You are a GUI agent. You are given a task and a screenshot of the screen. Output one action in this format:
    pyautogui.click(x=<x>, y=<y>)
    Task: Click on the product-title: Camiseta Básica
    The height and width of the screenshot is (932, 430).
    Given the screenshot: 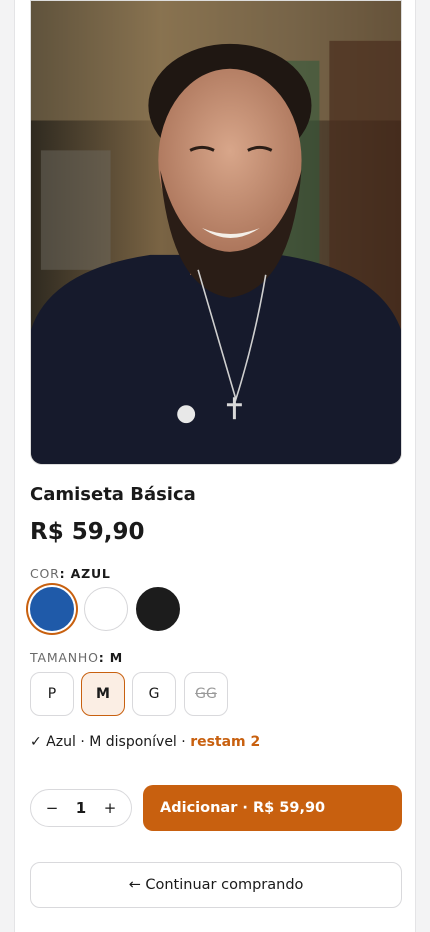 What is the action you would take?
    pyautogui.click(x=113, y=494)
    